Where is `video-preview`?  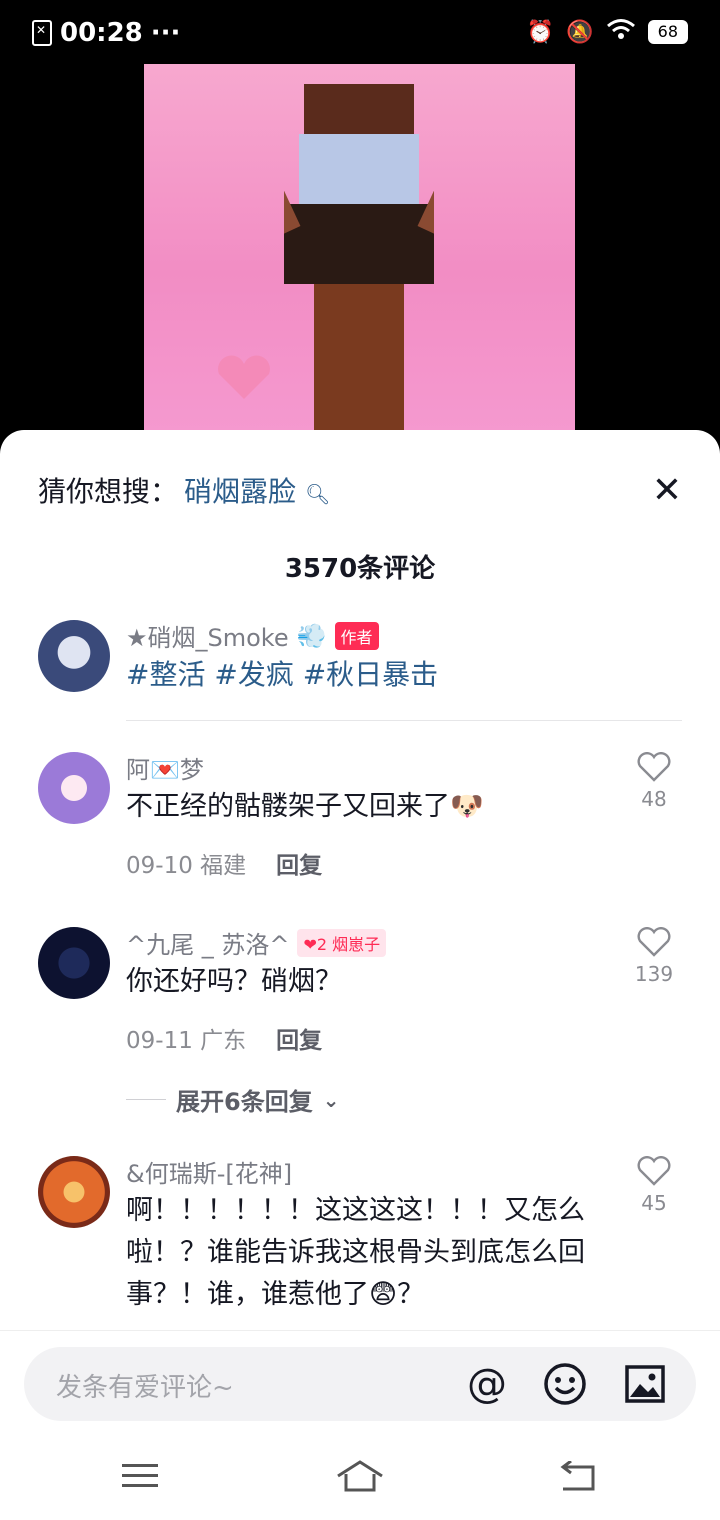
video-preview is located at coordinates (359, 254).